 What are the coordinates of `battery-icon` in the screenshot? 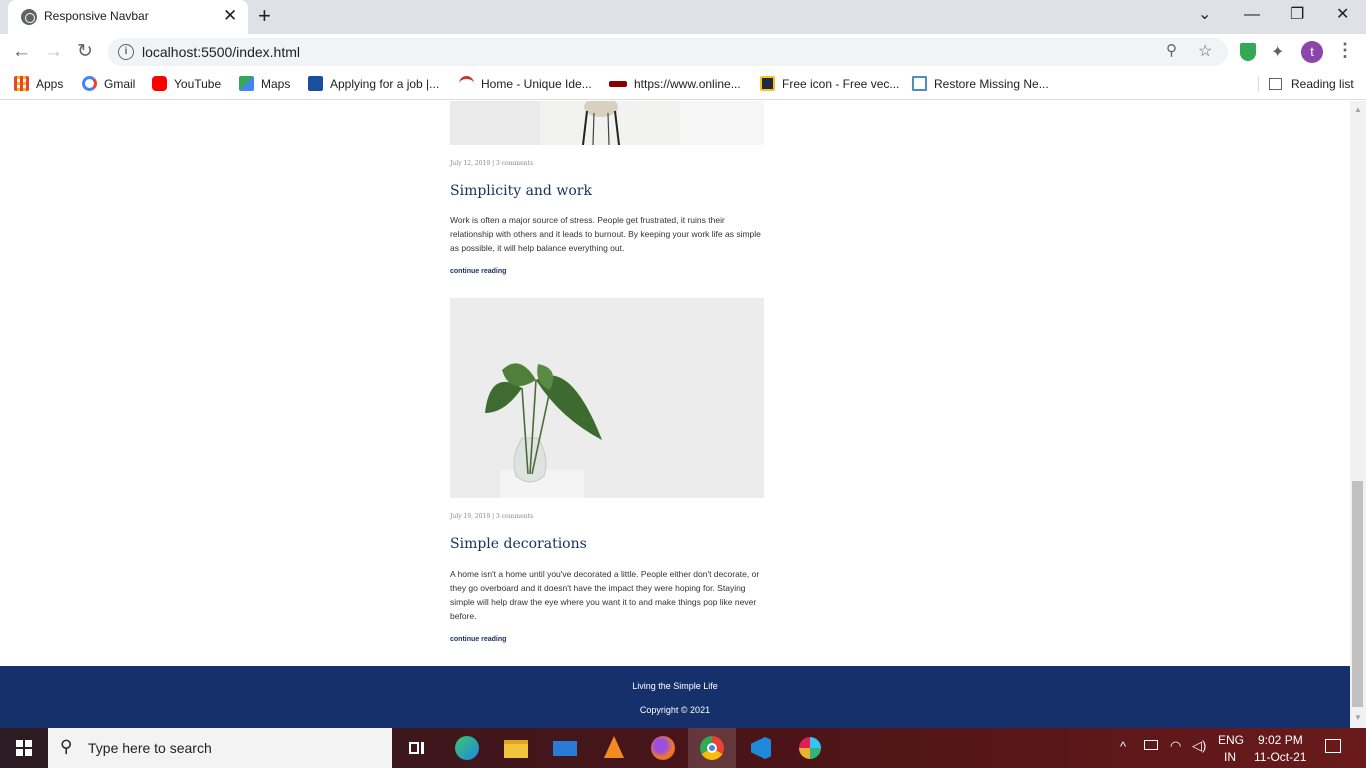 It's located at (1151, 745).